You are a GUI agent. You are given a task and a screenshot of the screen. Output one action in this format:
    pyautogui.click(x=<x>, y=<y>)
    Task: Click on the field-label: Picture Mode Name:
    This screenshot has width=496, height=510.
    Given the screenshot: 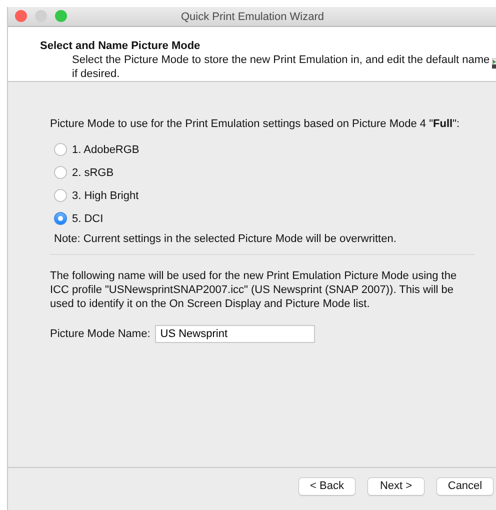 What is the action you would take?
    pyautogui.click(x=100, y=334)
    